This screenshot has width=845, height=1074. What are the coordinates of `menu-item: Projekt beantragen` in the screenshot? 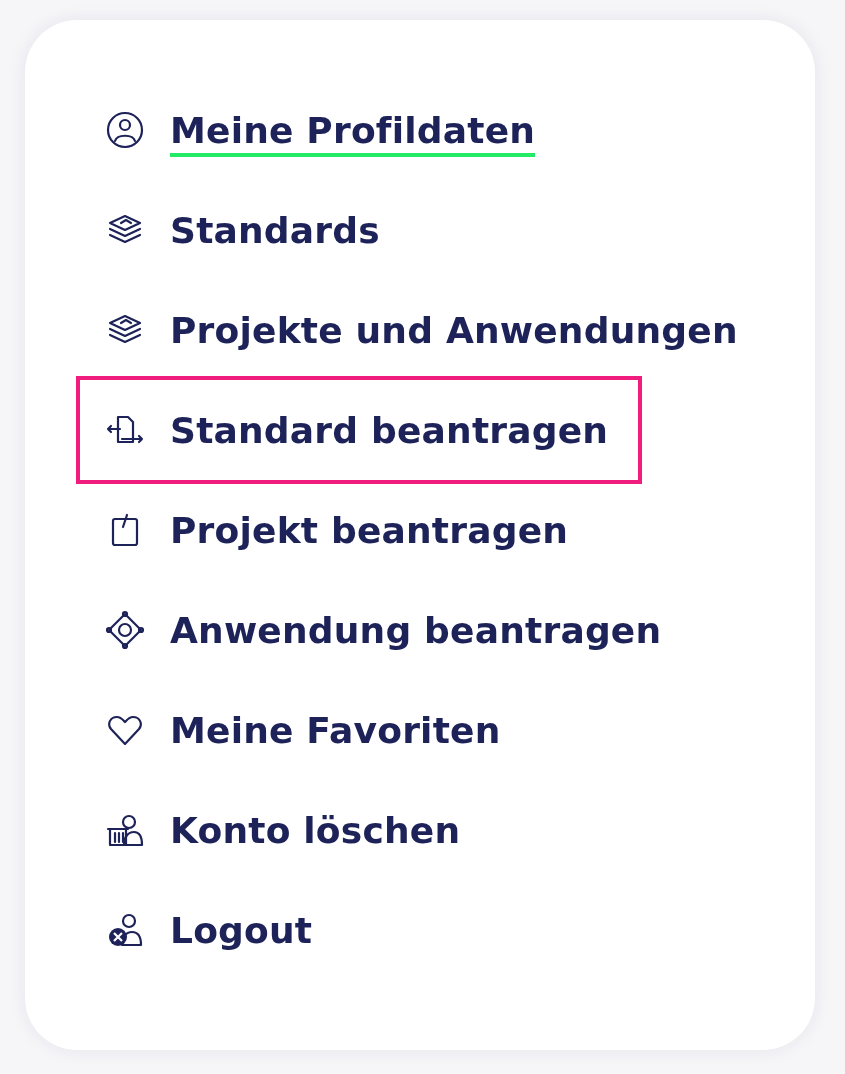 It's located at (339, 530).